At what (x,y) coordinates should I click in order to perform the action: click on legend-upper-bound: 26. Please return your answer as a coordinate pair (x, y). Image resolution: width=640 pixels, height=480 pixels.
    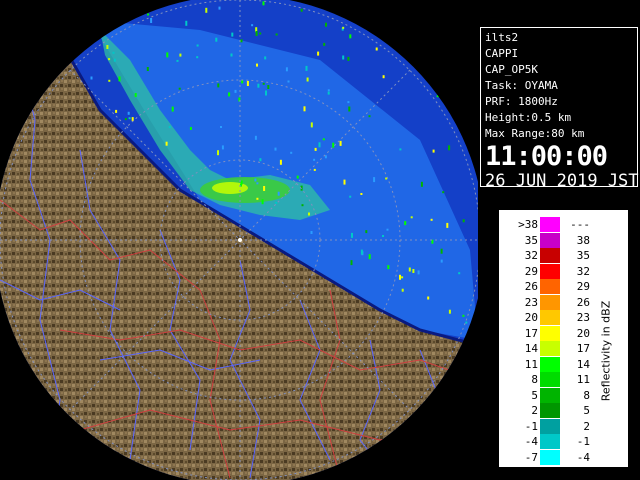
    Looking at the image, I should click on (583, 302).